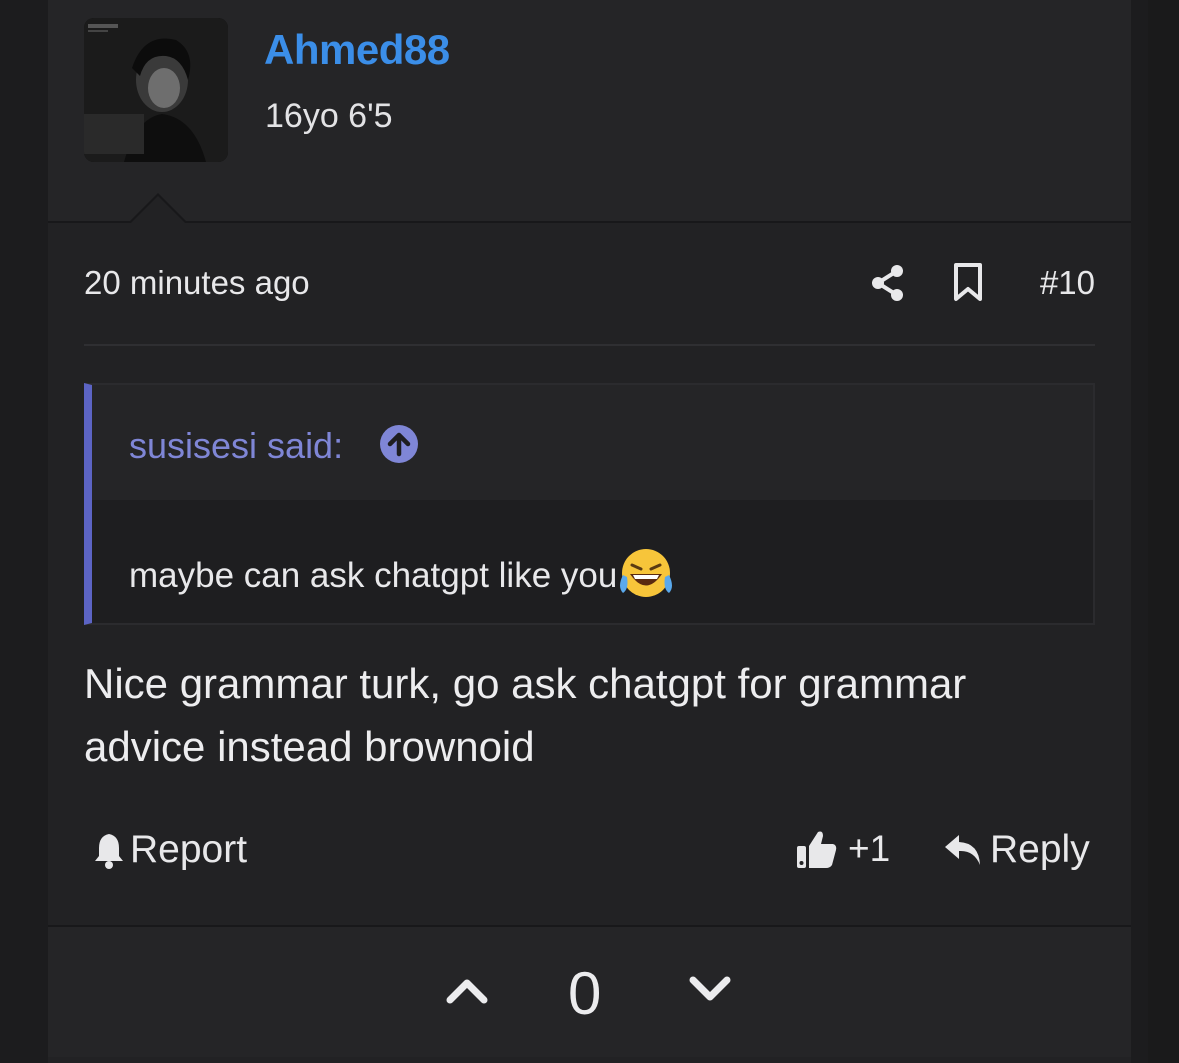 The height and width of the screenshot is (1063, 1179). Describe the element at coordinates (710, 990) in the screenshot. I see `chevron-down-icon` at that location.